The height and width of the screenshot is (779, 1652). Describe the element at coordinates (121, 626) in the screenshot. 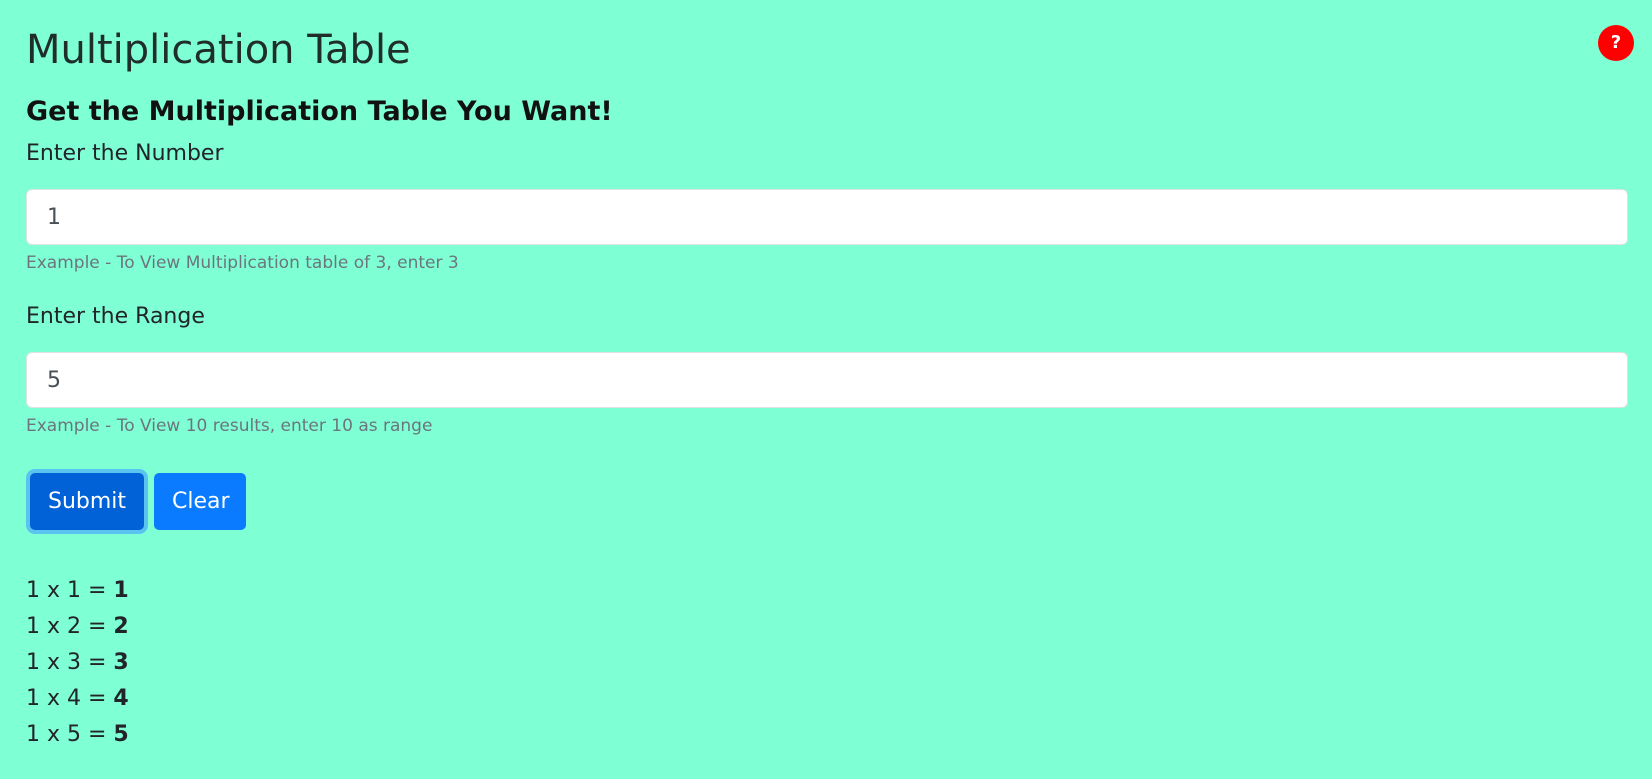

I see `result-answer: 2` at that location.